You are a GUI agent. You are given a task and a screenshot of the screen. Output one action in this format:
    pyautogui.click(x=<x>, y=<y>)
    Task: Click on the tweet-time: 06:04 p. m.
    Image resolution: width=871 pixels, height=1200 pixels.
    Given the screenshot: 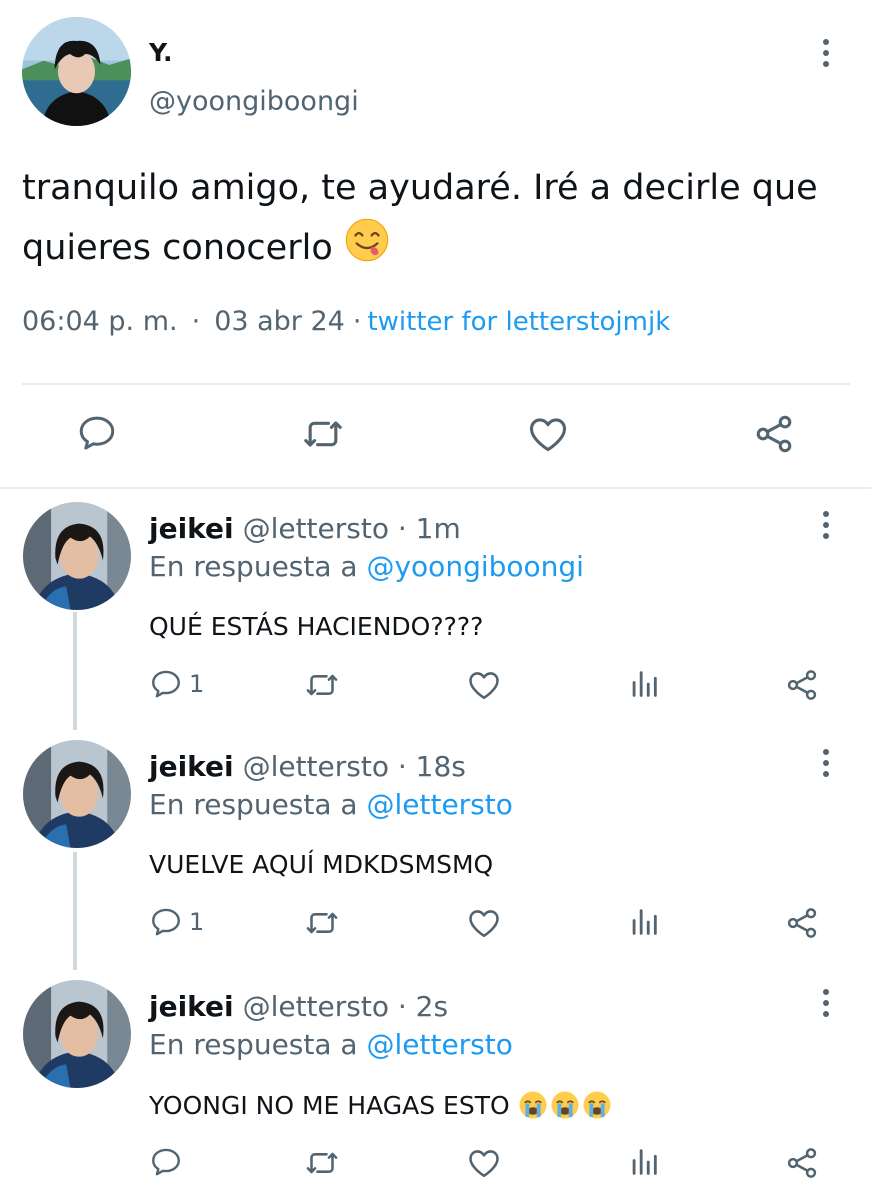 What is the action you would take?
    pyautogui.click(x=100, y=321)
    